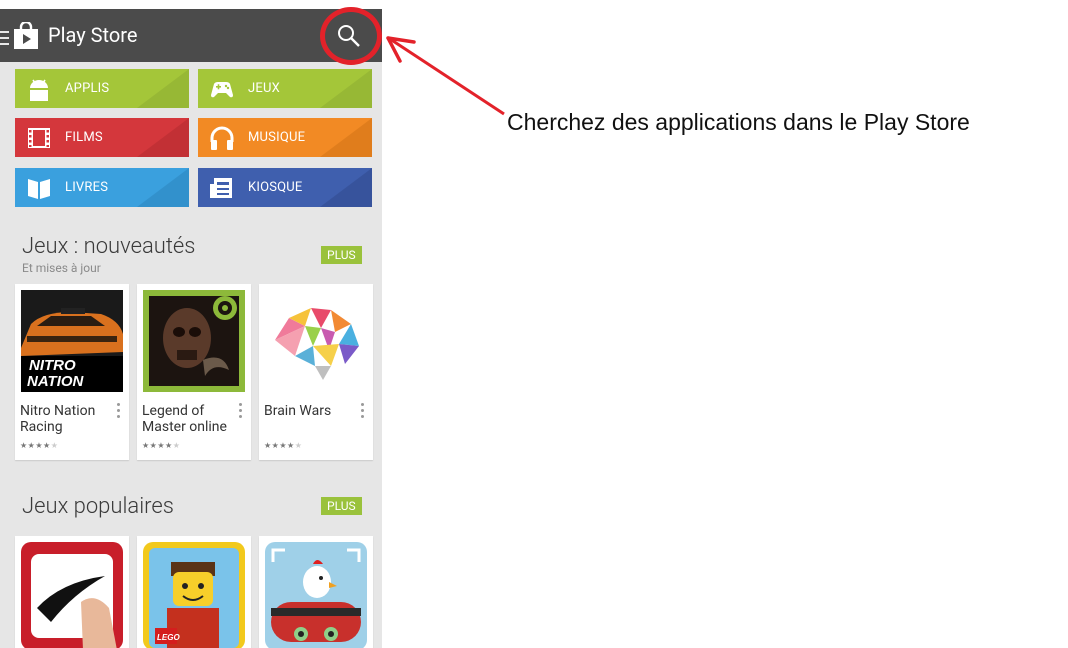 Image resolution: width=1068 pixels, height=648 pixels. What do you see at coordinates (52, 365) in the screenshot?
I see `svg-text: NITRO` at bounding box center [52, 365].